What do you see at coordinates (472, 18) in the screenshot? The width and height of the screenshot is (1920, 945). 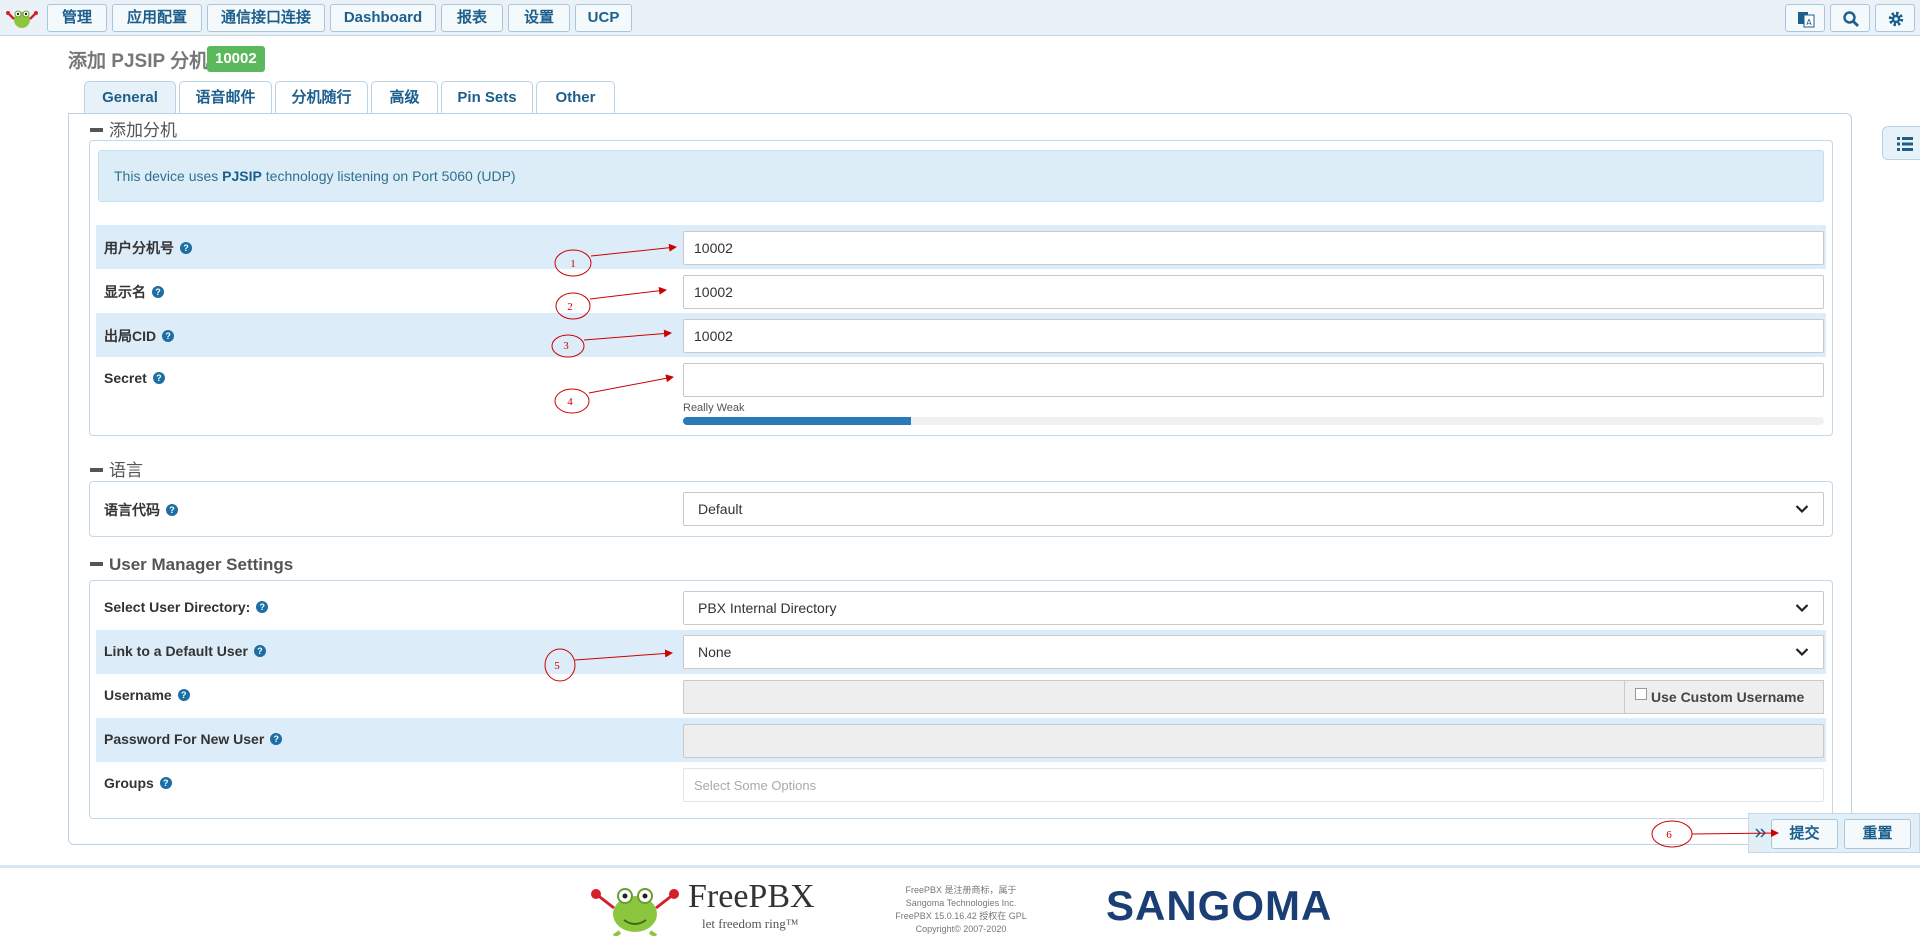 I see `nav-reports: 报表` at bounding box center [472, 18].